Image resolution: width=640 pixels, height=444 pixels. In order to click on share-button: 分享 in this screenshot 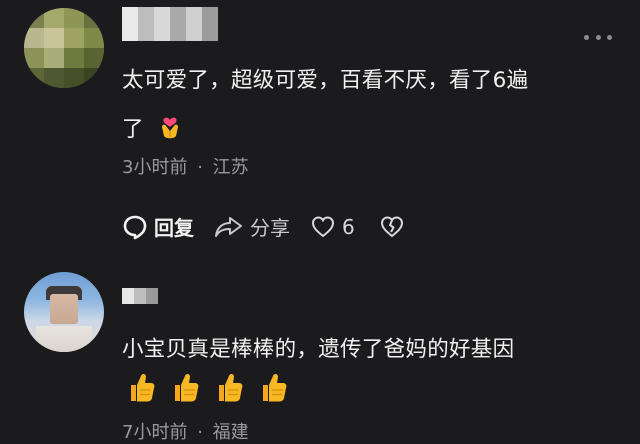, I will do `click(252, 226)`.